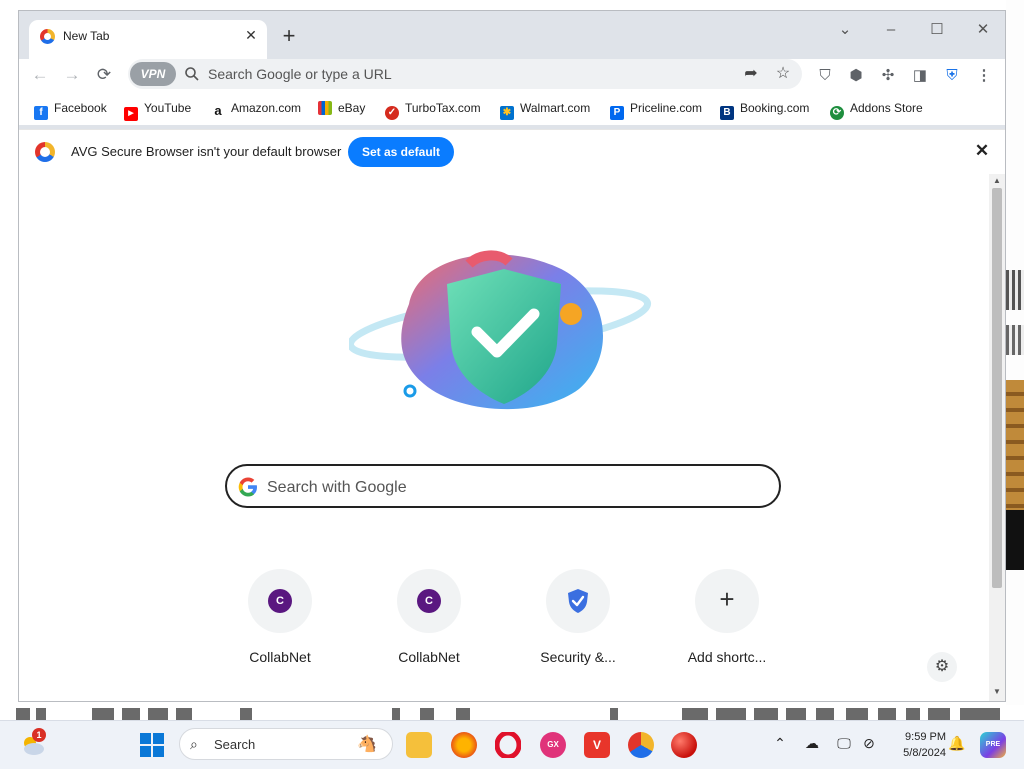 This screenshot has height=769, width=1024. I want to click on shortcut-collabnet-1: C CollabNet, so click(280, 624).